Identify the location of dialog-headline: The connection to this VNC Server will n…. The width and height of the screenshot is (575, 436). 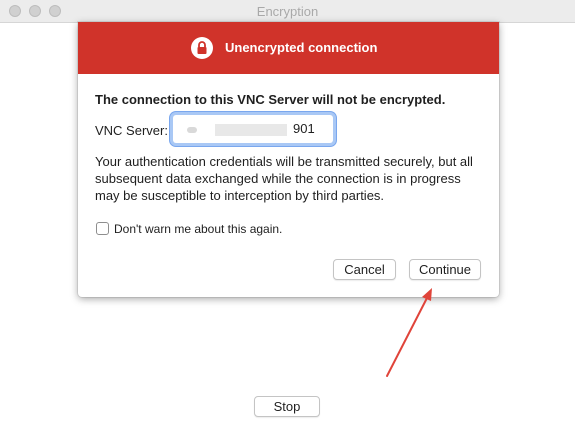
(270, 99).